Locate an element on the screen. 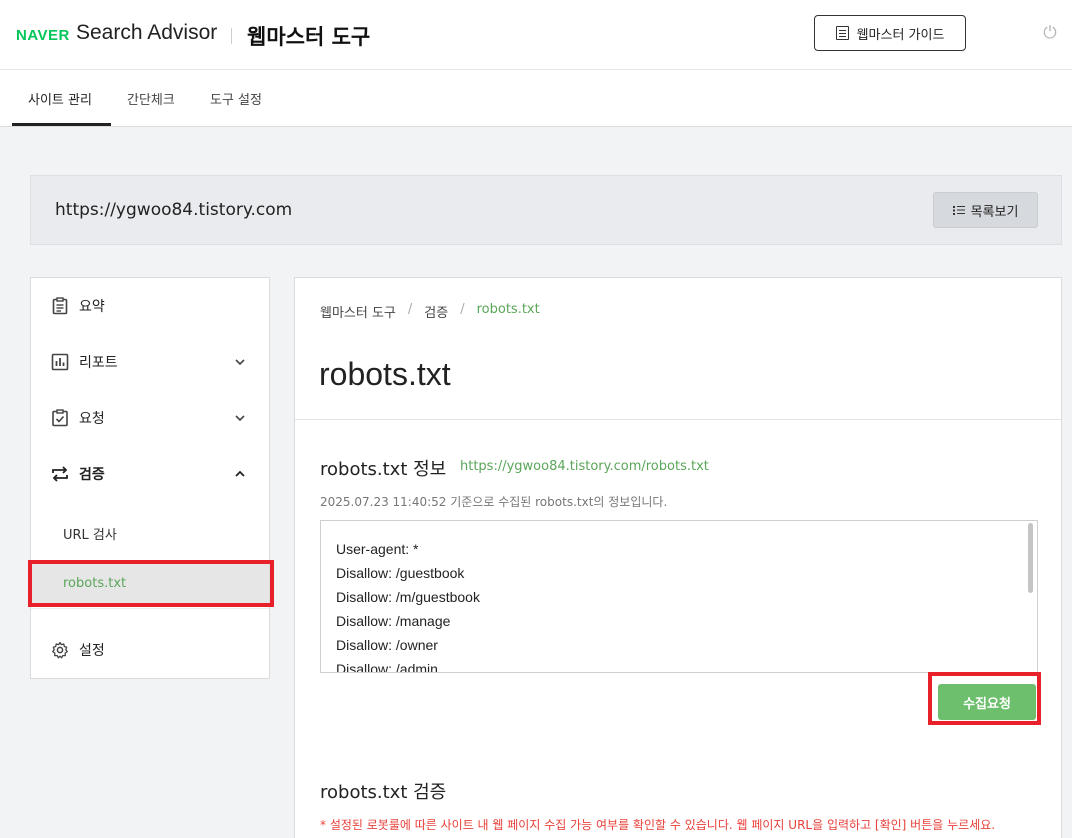 The image size is (1072, 838). checklist-icon is located at coordinates (60, 418).